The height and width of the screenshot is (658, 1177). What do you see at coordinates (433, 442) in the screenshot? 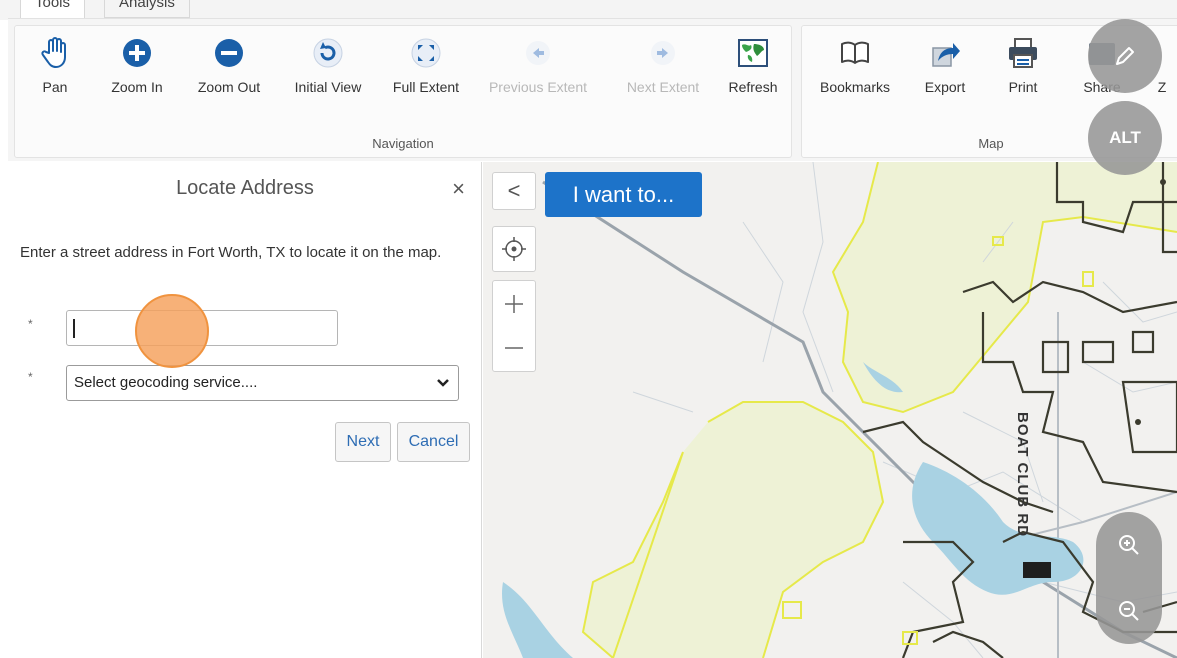
I see `cancel-button: Cancel` at bounding box center [433, 442].